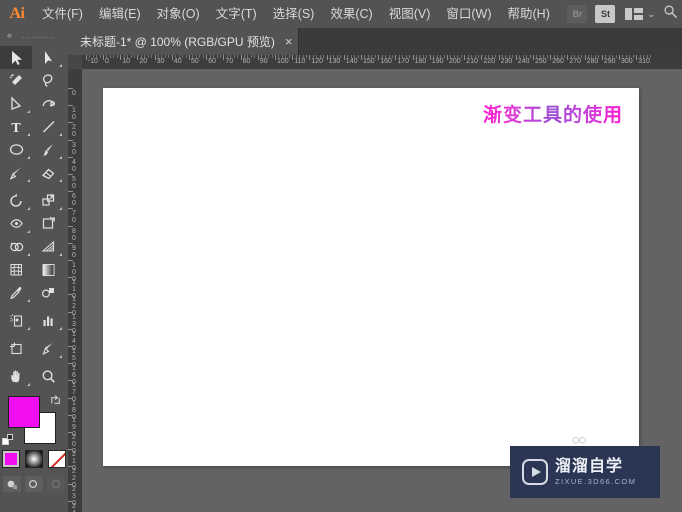 The height and width of the screenshot is (512, 682). Describe the element at coordinates (16, 223) in the screenshot. I see `width-tool` at that location.